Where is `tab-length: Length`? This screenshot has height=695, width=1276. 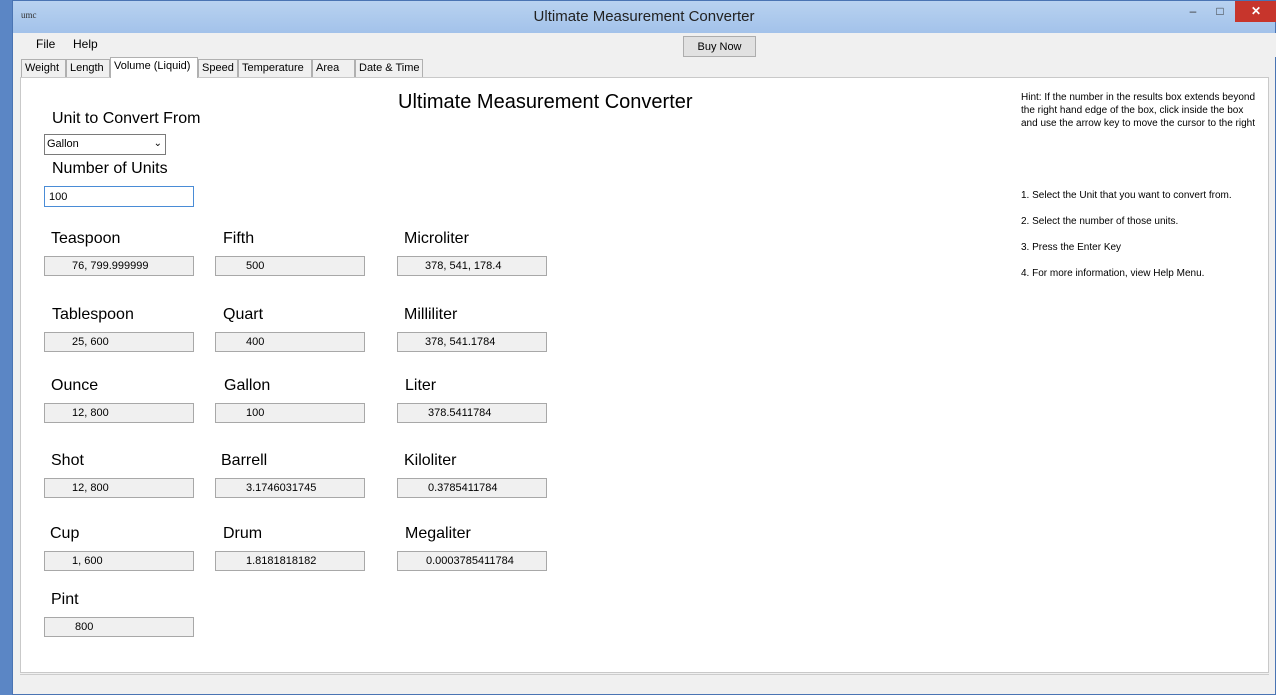 tab-length: Length is located at coordinates (88, 68).